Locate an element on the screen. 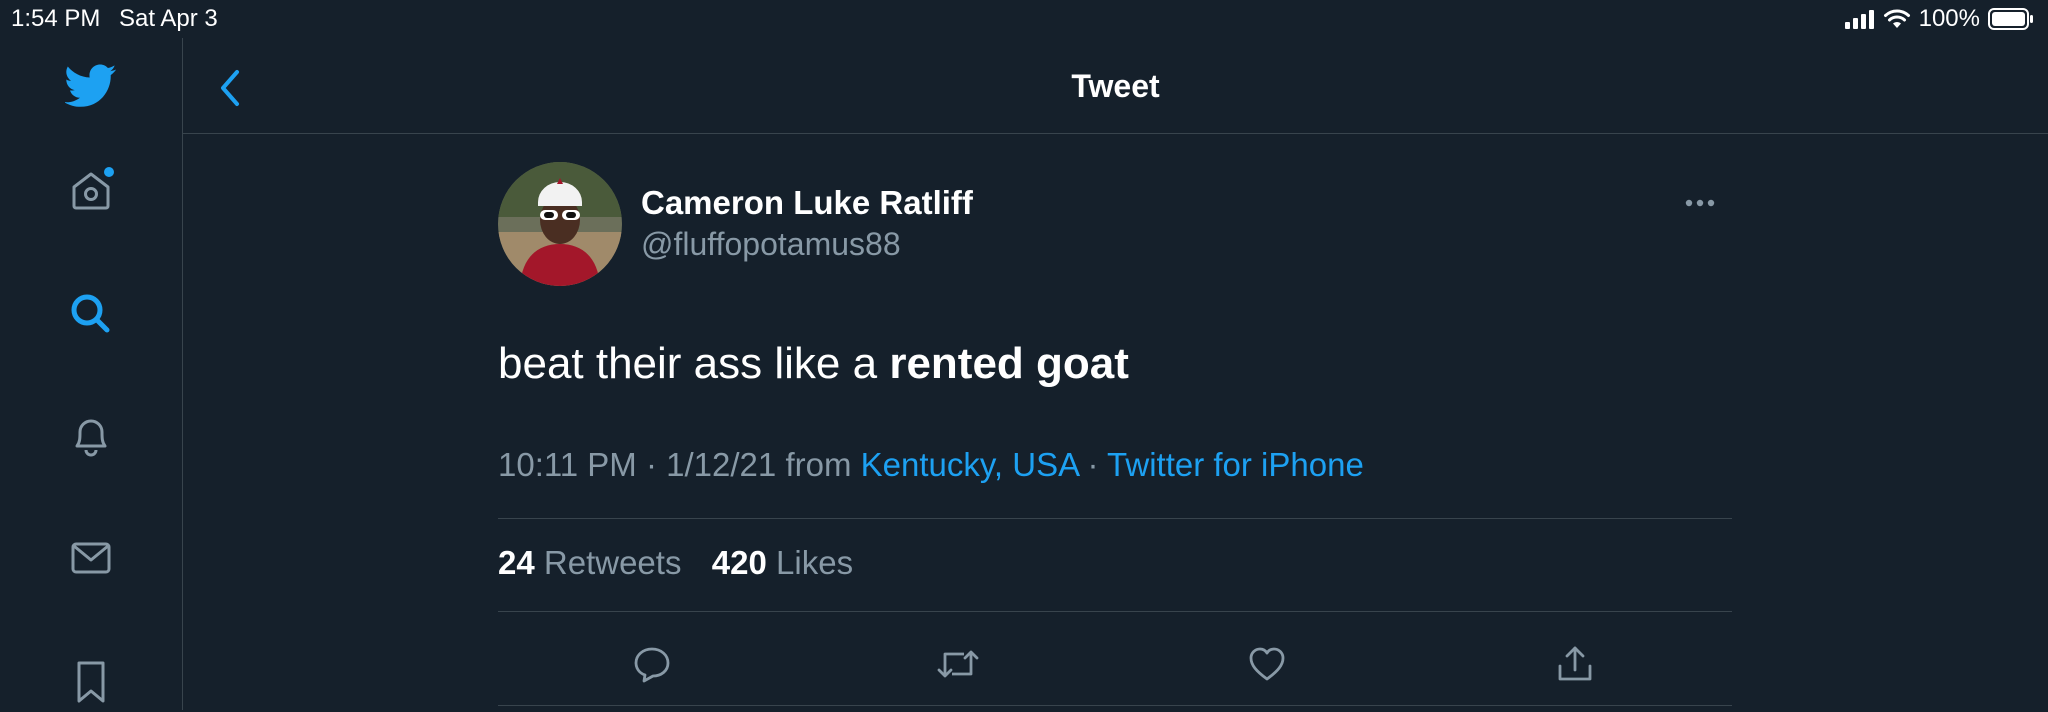 The image size is (2048, 712). likes-stat: 420 Likes is located at coordinates (782, 562).